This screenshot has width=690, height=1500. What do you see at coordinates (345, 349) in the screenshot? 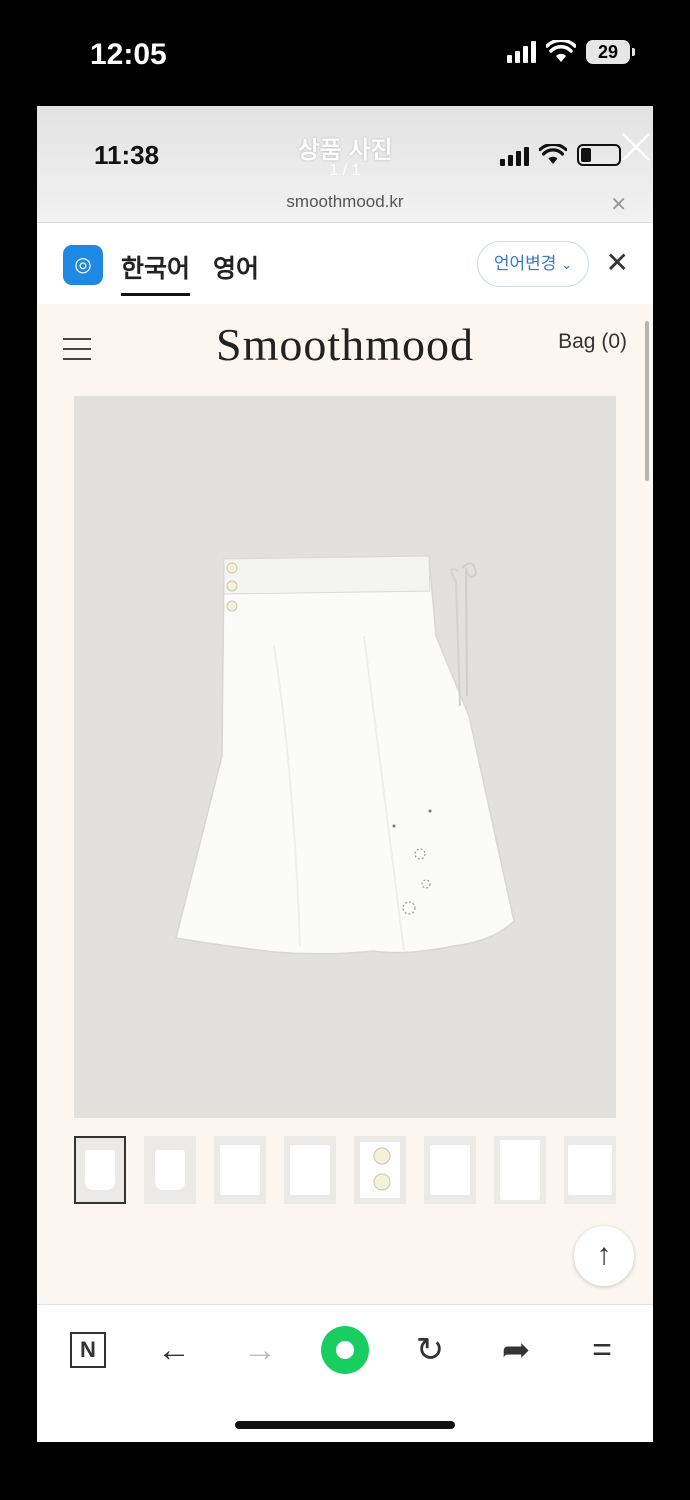
I see `site-header: Smoothmood Bag (0)` at bounding box center [345, 349].